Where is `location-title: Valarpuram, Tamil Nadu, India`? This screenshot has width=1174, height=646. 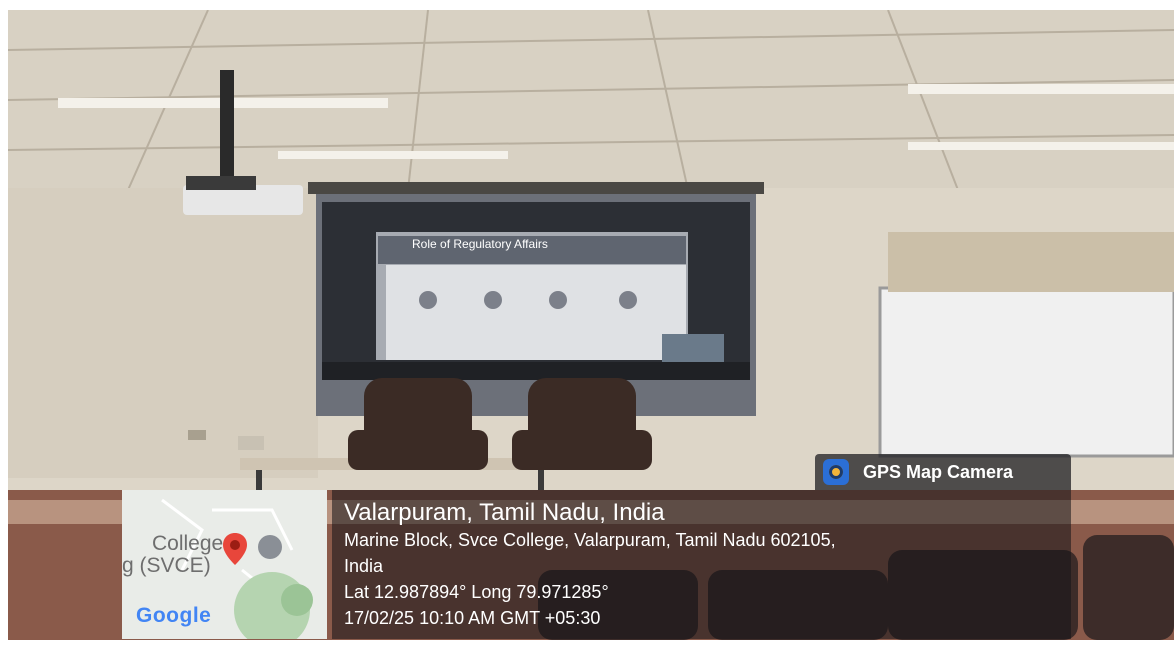 location-title: Valarpuram, Tamil Nadu, India is located at coordinates (504, 512).